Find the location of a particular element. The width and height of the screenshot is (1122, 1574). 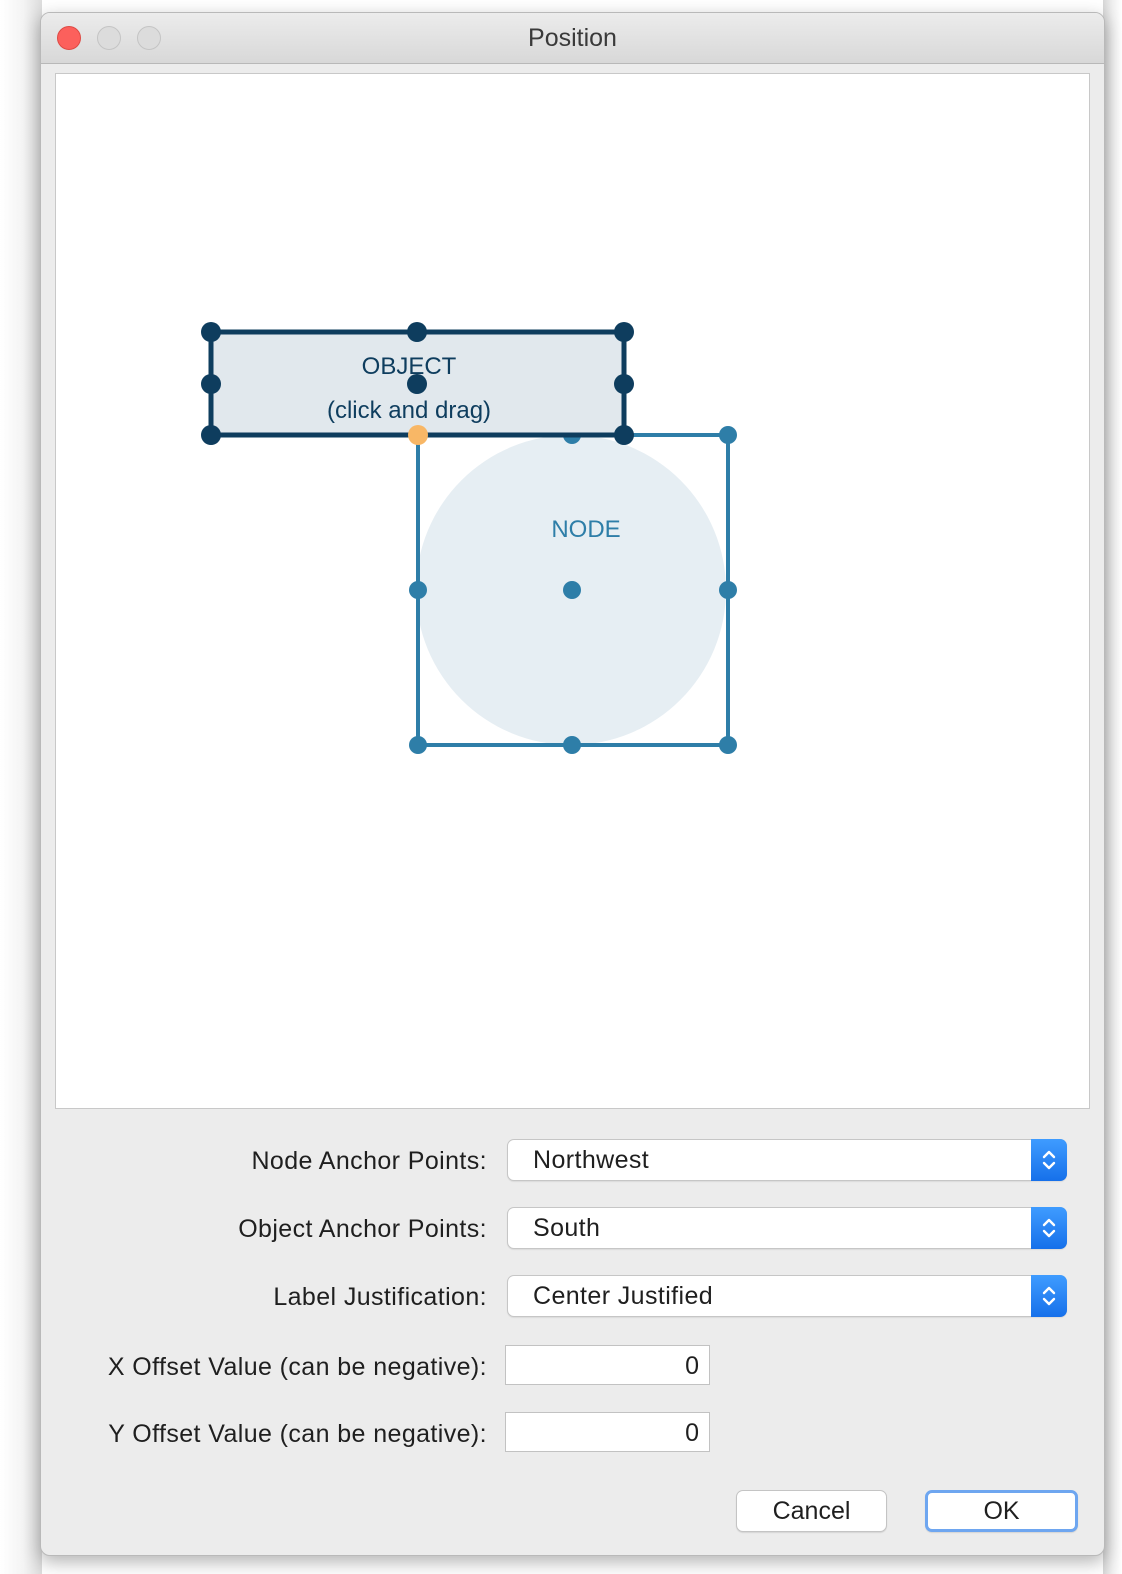

x-offset-value: 0 is located at coordinates (692, 1366).